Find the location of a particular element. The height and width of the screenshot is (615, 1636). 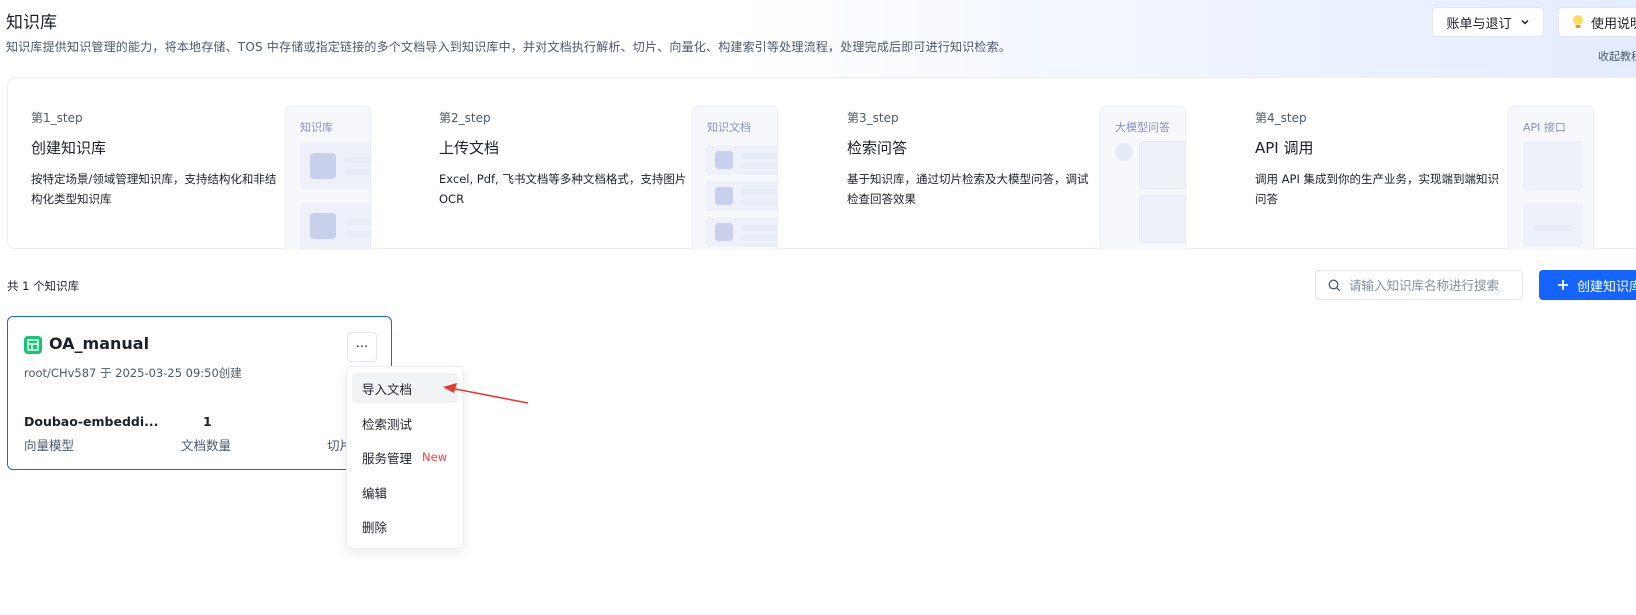

menu-item-label: 导入文档 is located at coordinates (387, 389).